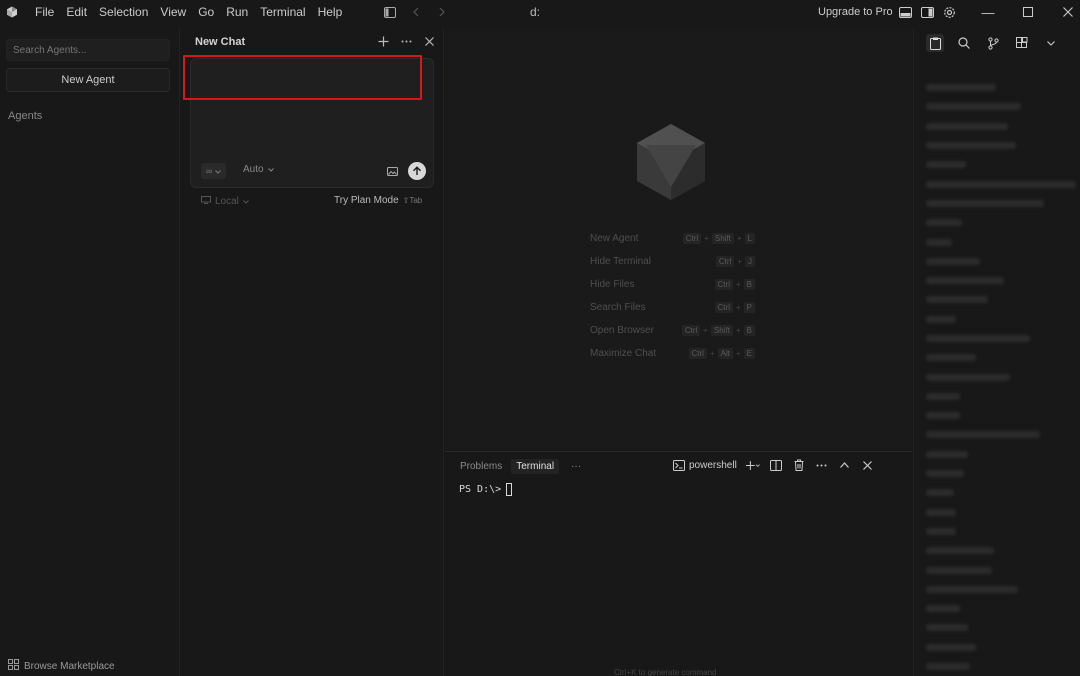 Image resolution: width=1080 pixels, height=676 pixels. Describe the element at coordinates (749, 307) in the screenshot. I see `key-cap: P` at that location.